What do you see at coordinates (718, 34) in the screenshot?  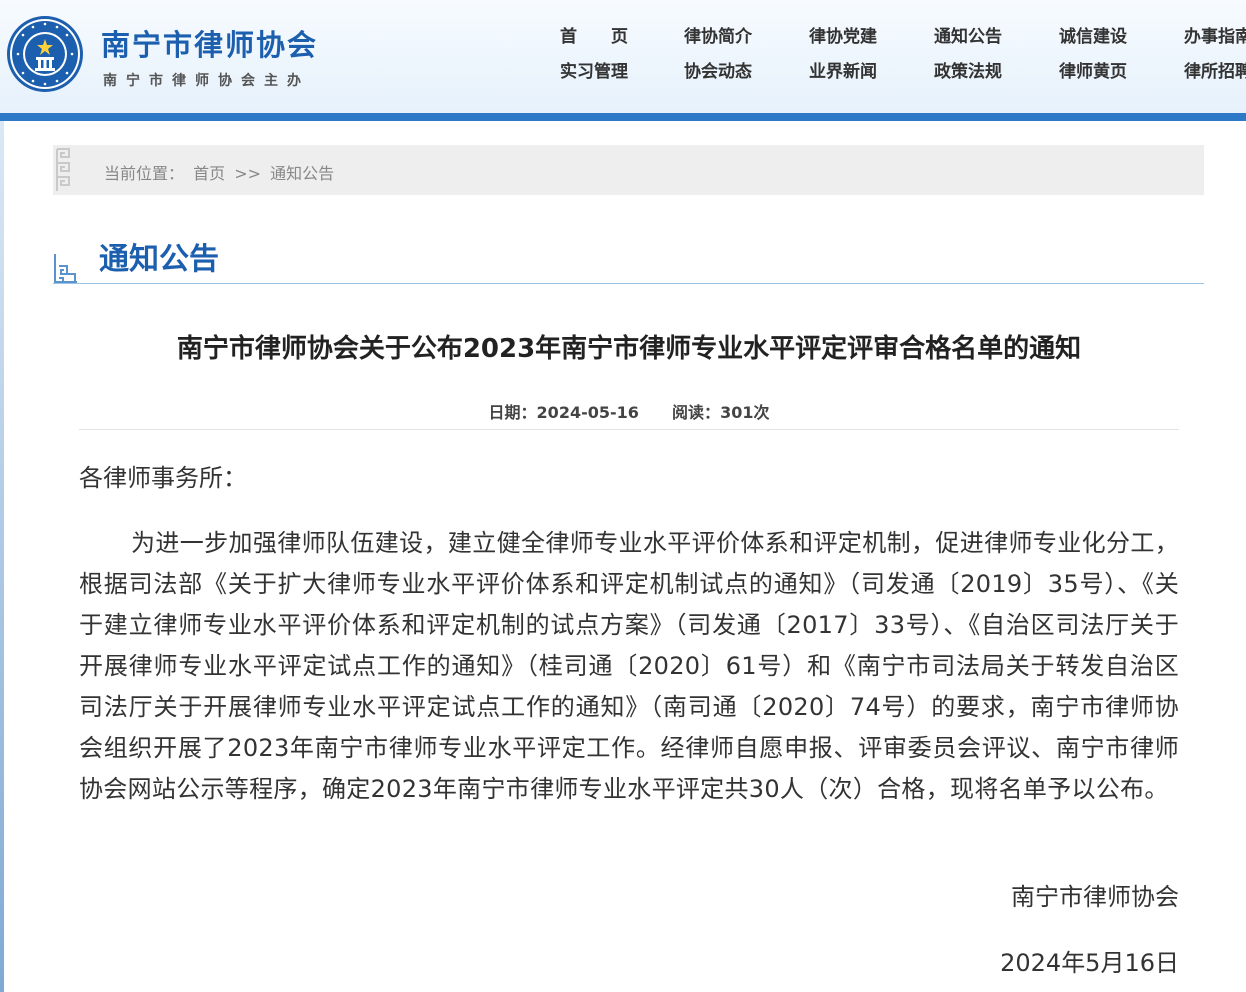 I see `nav-about: 律协简介` at bounding box center [718, 34].